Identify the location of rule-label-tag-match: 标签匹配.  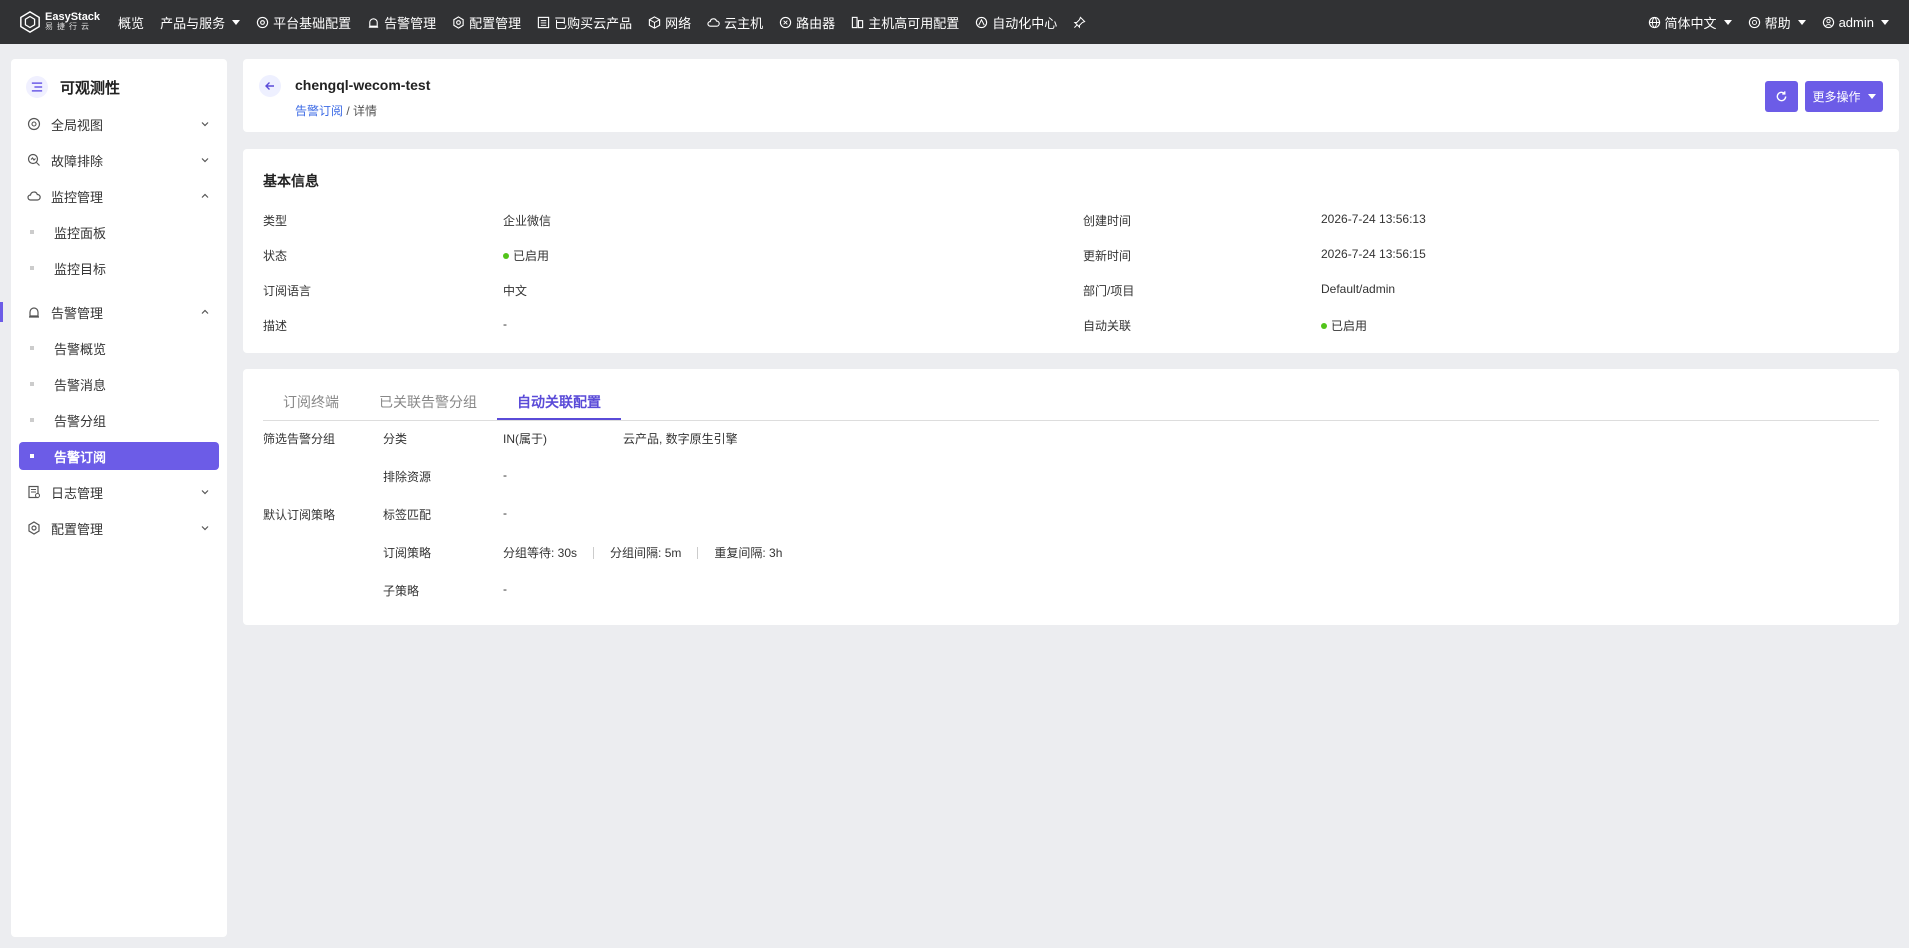
(407, 515).